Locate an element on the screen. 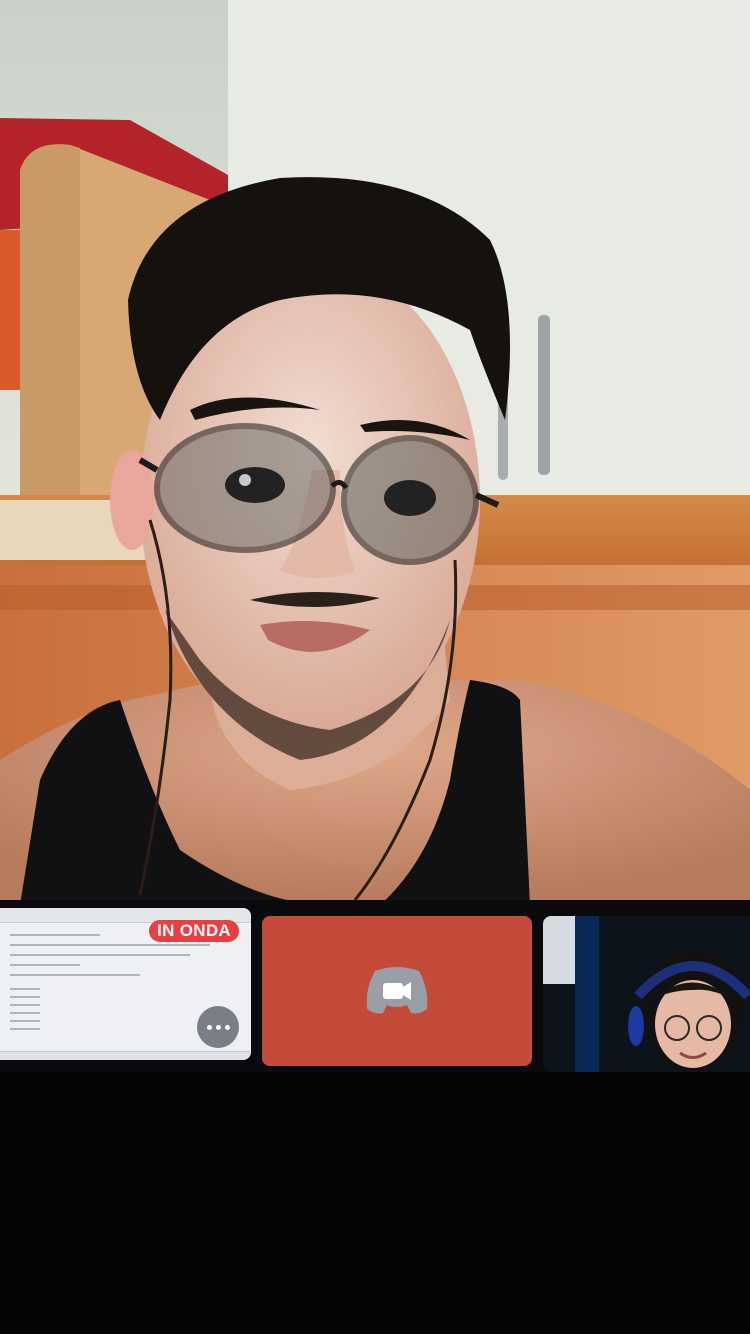 The image size is (750, 1334). participant-video-tile is located at coordinates (646, 994).